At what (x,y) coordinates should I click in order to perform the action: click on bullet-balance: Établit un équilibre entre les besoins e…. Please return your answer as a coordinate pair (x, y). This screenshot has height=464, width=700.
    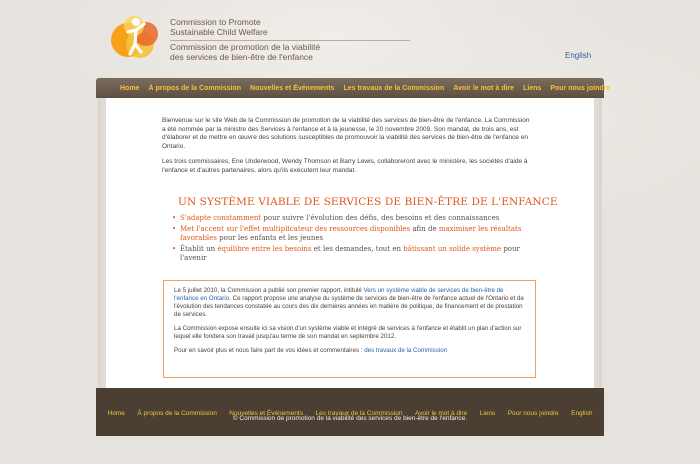
    Looking at the image, I should click on (352, 254).